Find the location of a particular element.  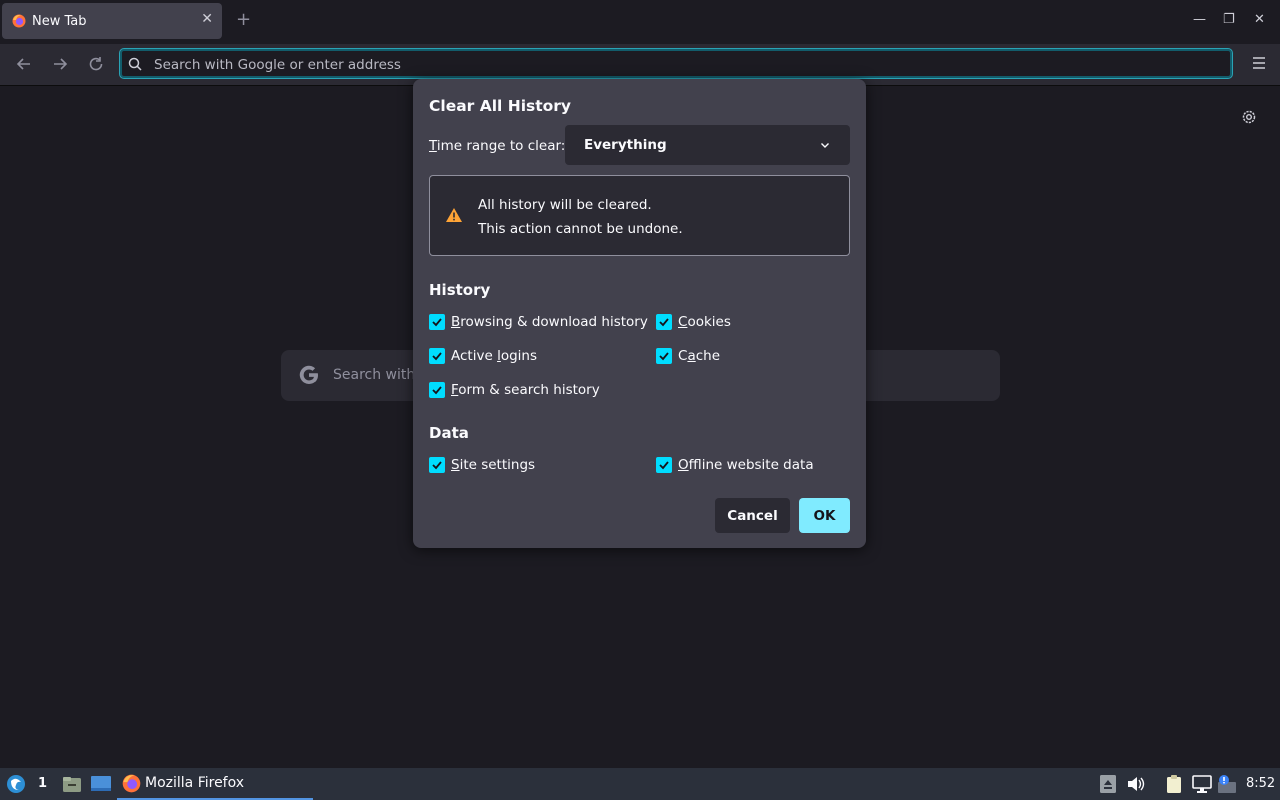

ok-button: OK is located at coordinates (824, 515).